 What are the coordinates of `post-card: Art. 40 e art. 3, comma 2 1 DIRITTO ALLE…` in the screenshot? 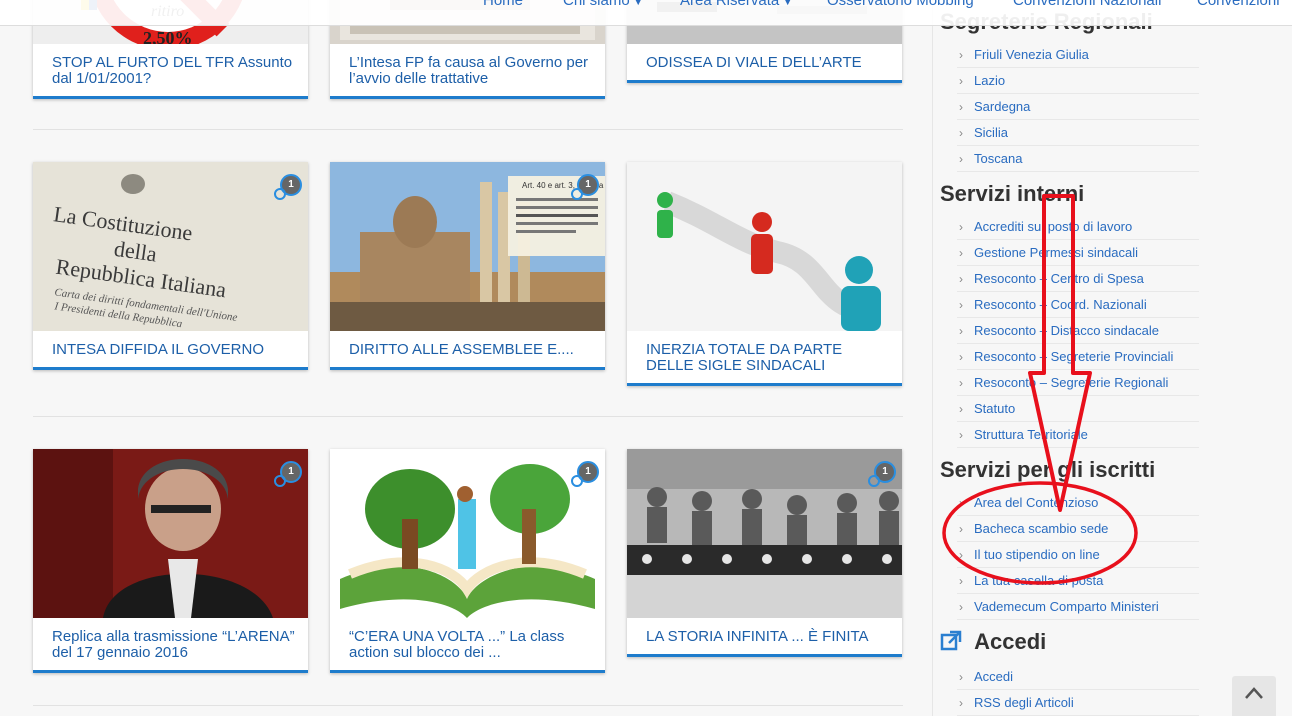 It's located at (467, 266).